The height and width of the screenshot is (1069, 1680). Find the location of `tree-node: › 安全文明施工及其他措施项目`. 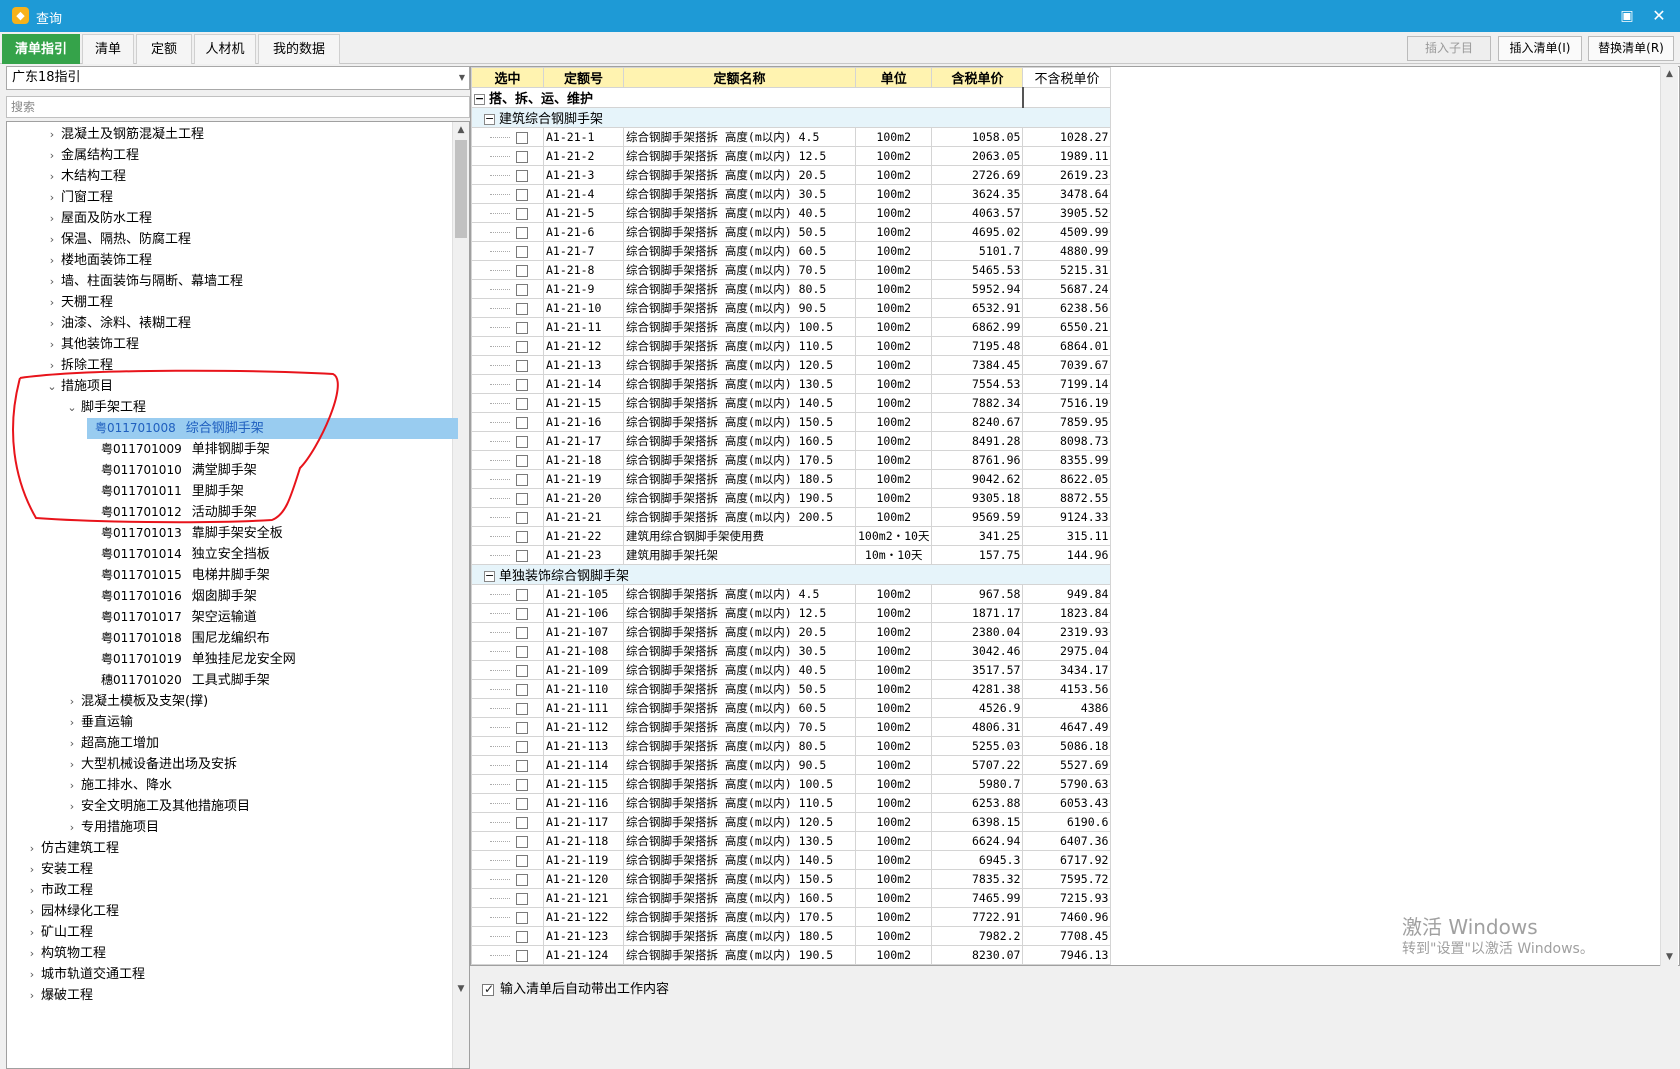

tree-node: › 安全文明施工及其他措施项目 is located at coordinates (229, 806).